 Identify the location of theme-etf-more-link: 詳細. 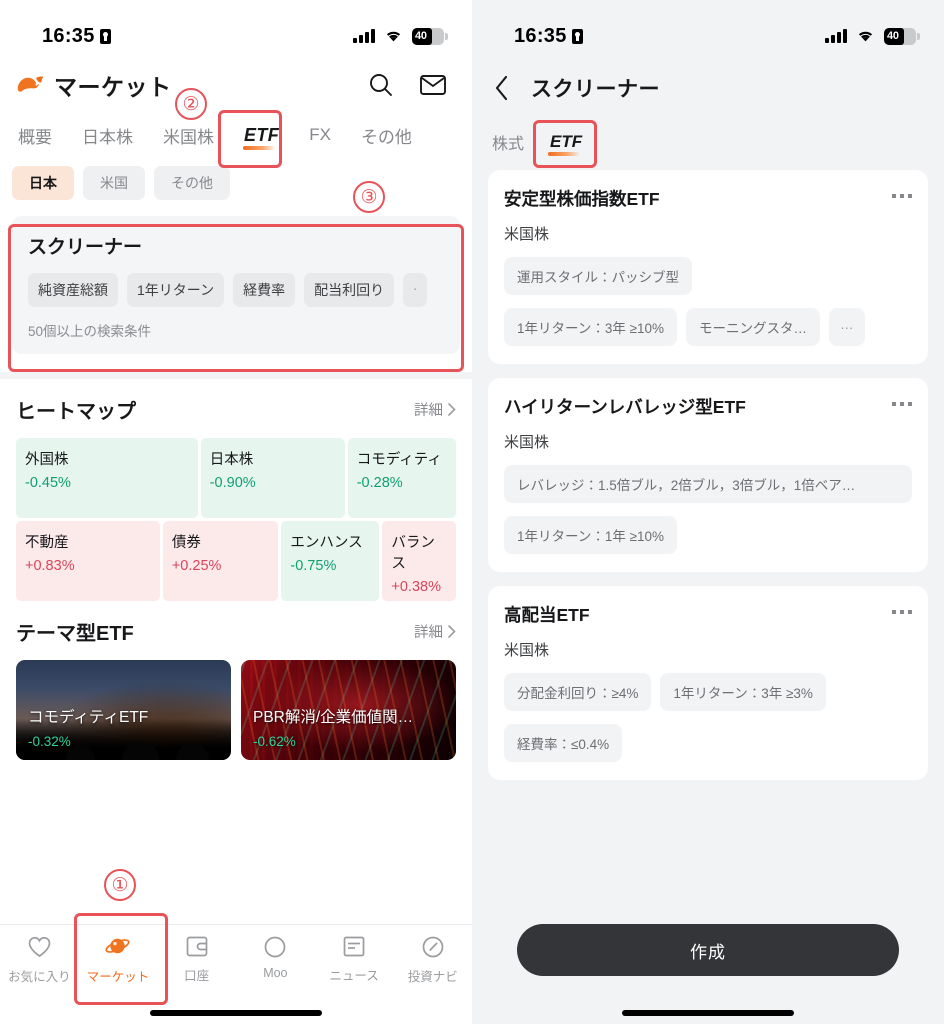
(435, 631).